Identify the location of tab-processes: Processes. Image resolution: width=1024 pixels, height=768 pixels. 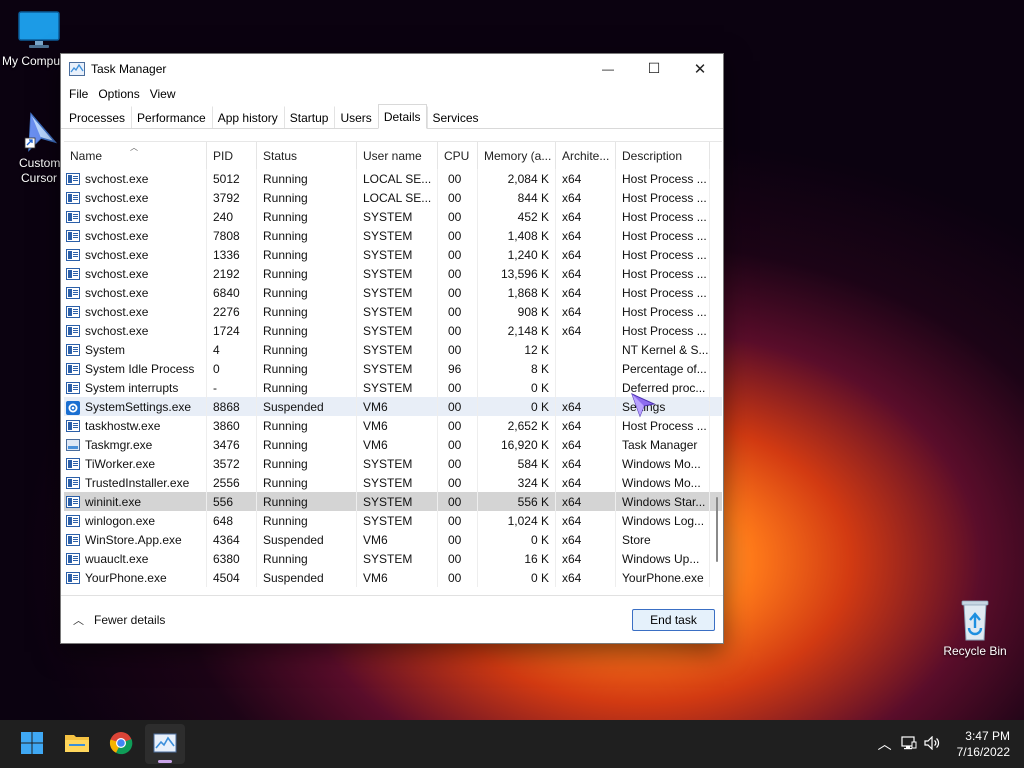
(97, 117).